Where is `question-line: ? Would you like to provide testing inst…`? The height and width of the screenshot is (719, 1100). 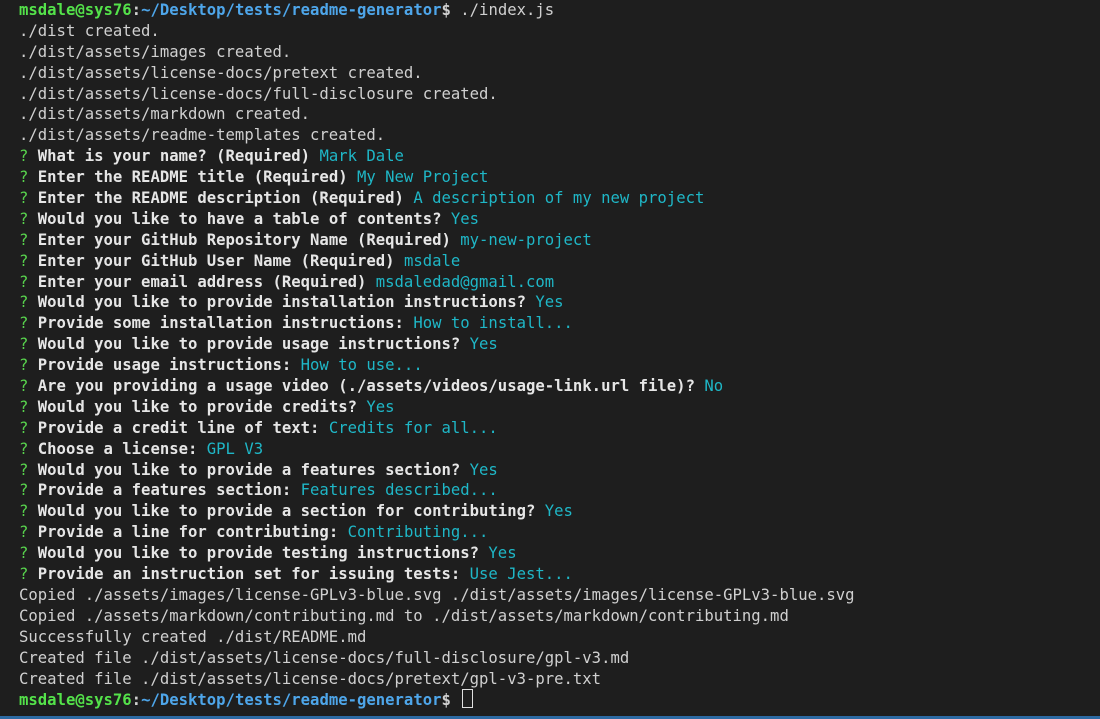 question-line: ? Would you like to provide testing inst… is located at coordinates (559, 553).